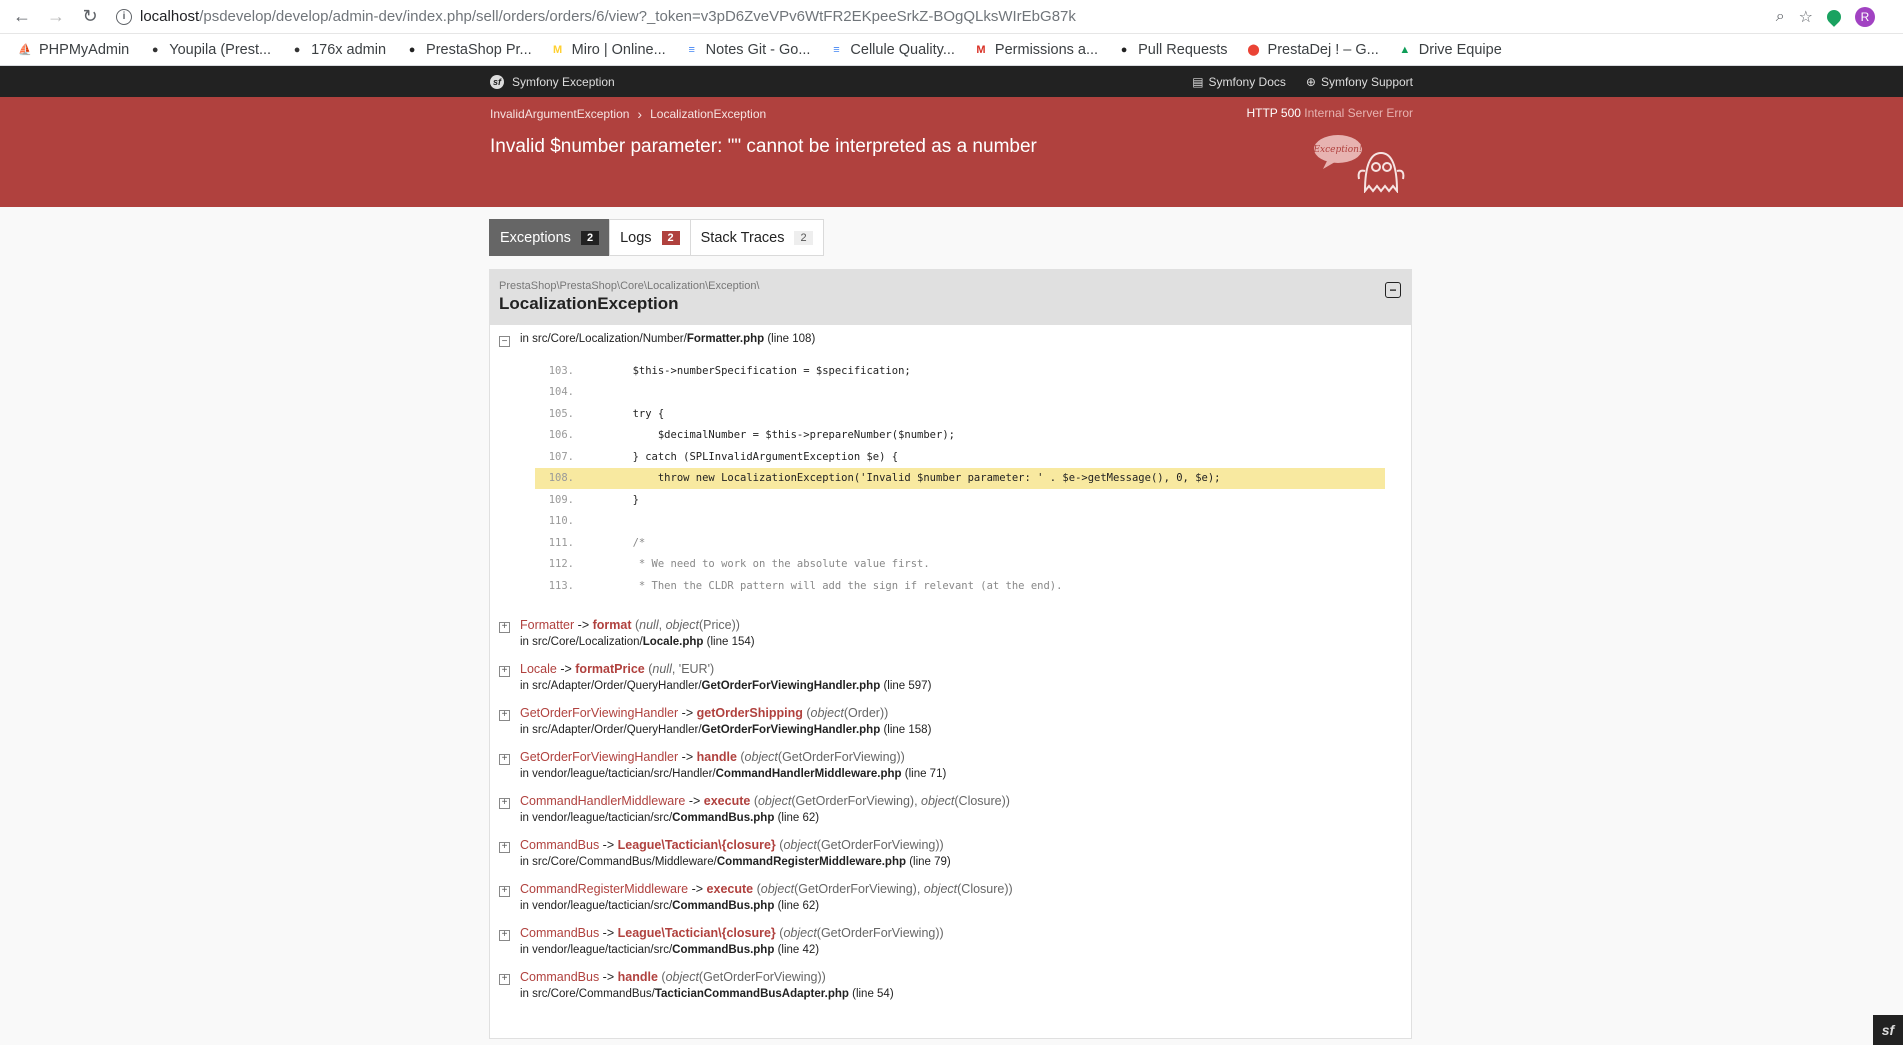 The width and height of the screenshot is (1903, 1045). Describe the element at coordinates (756, 237) in the screenshot. I see `tab-stack-traces: Stack Traces 2` at that location.